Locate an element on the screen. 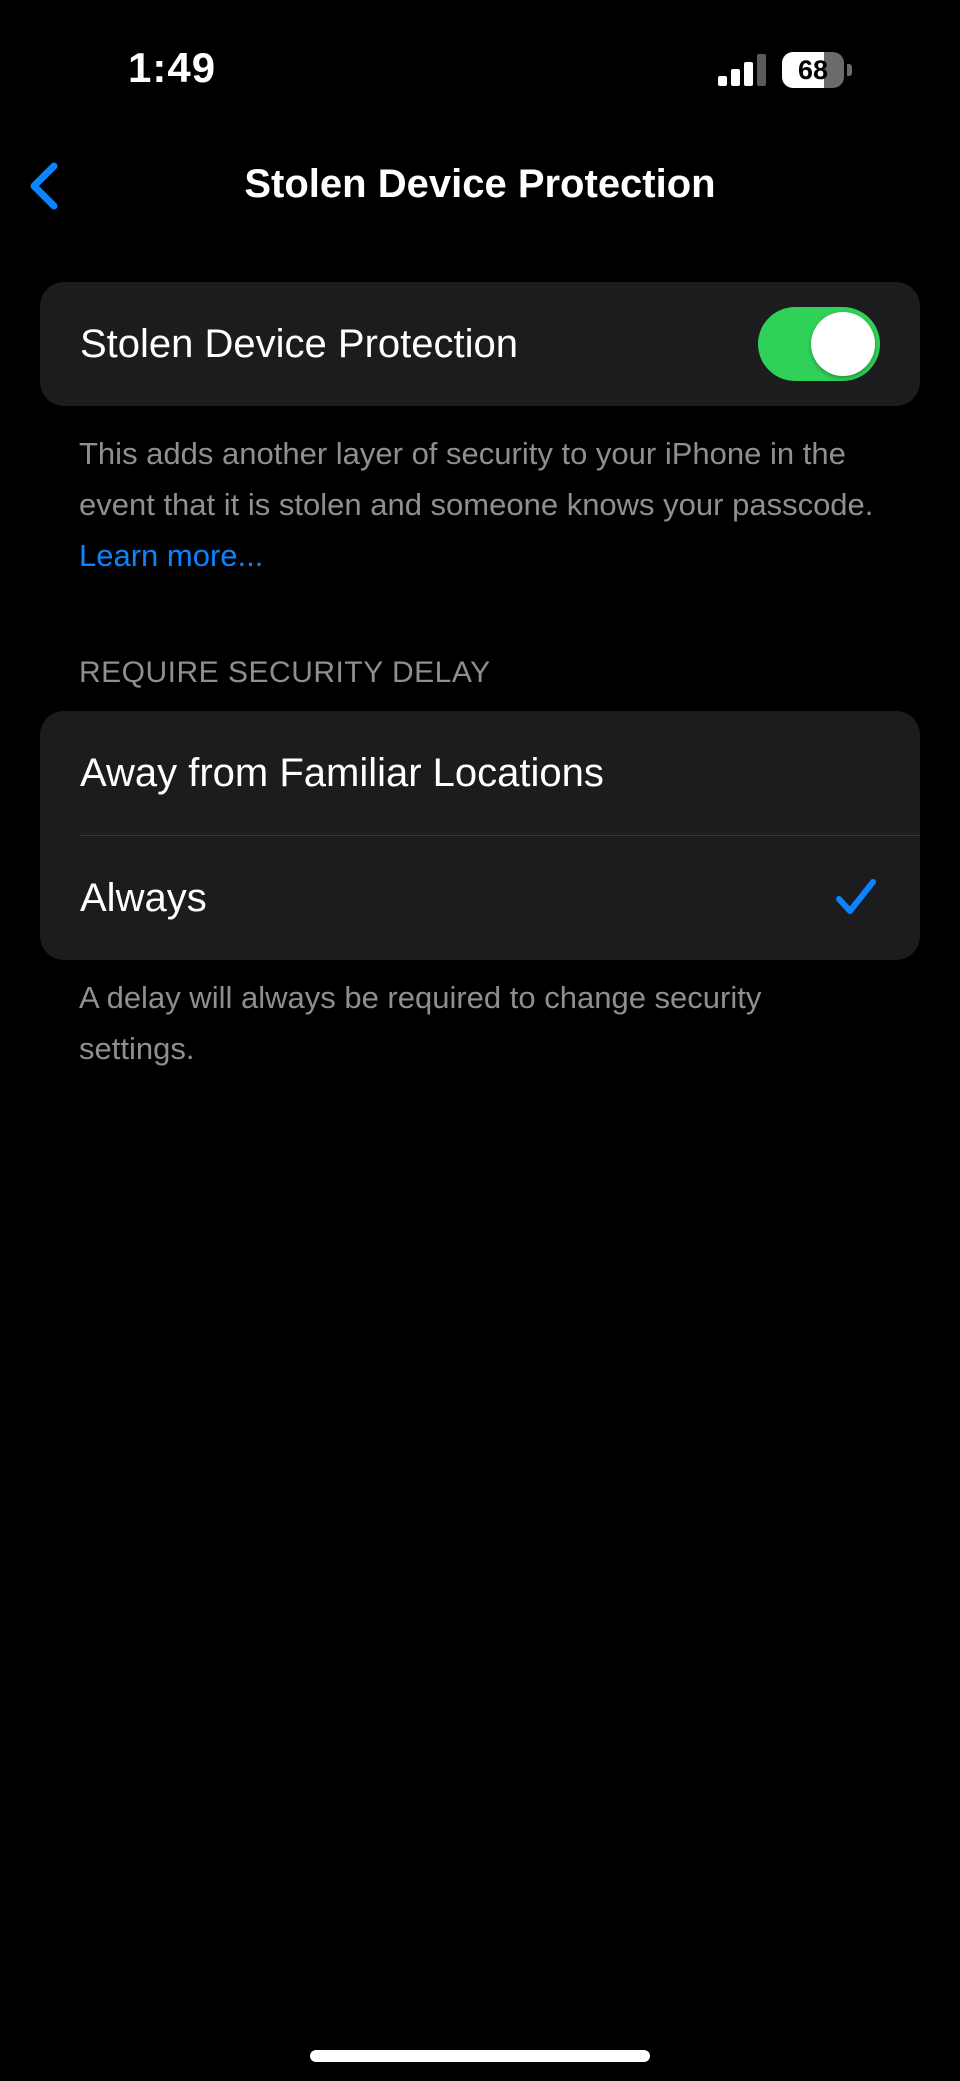 Image resolution: width=960 pixels, height=2081 pixels. battery-icon: 68 is located at coordinates (818, 70).